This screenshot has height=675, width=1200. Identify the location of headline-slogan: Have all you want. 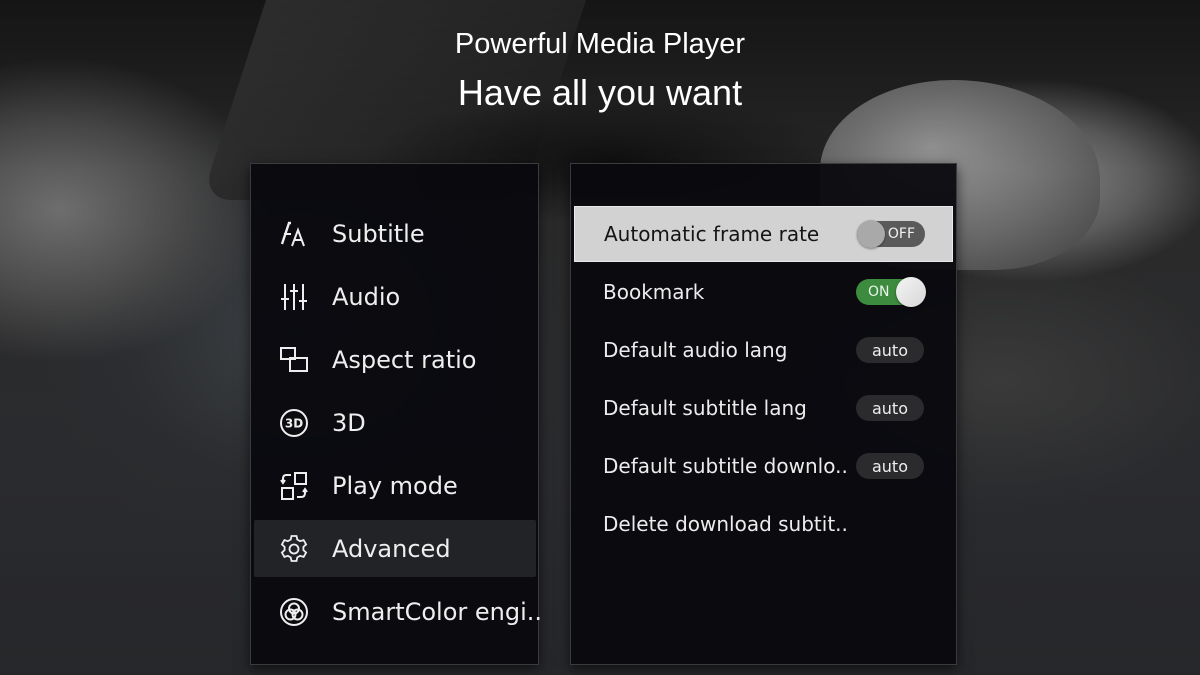
(600, 92).